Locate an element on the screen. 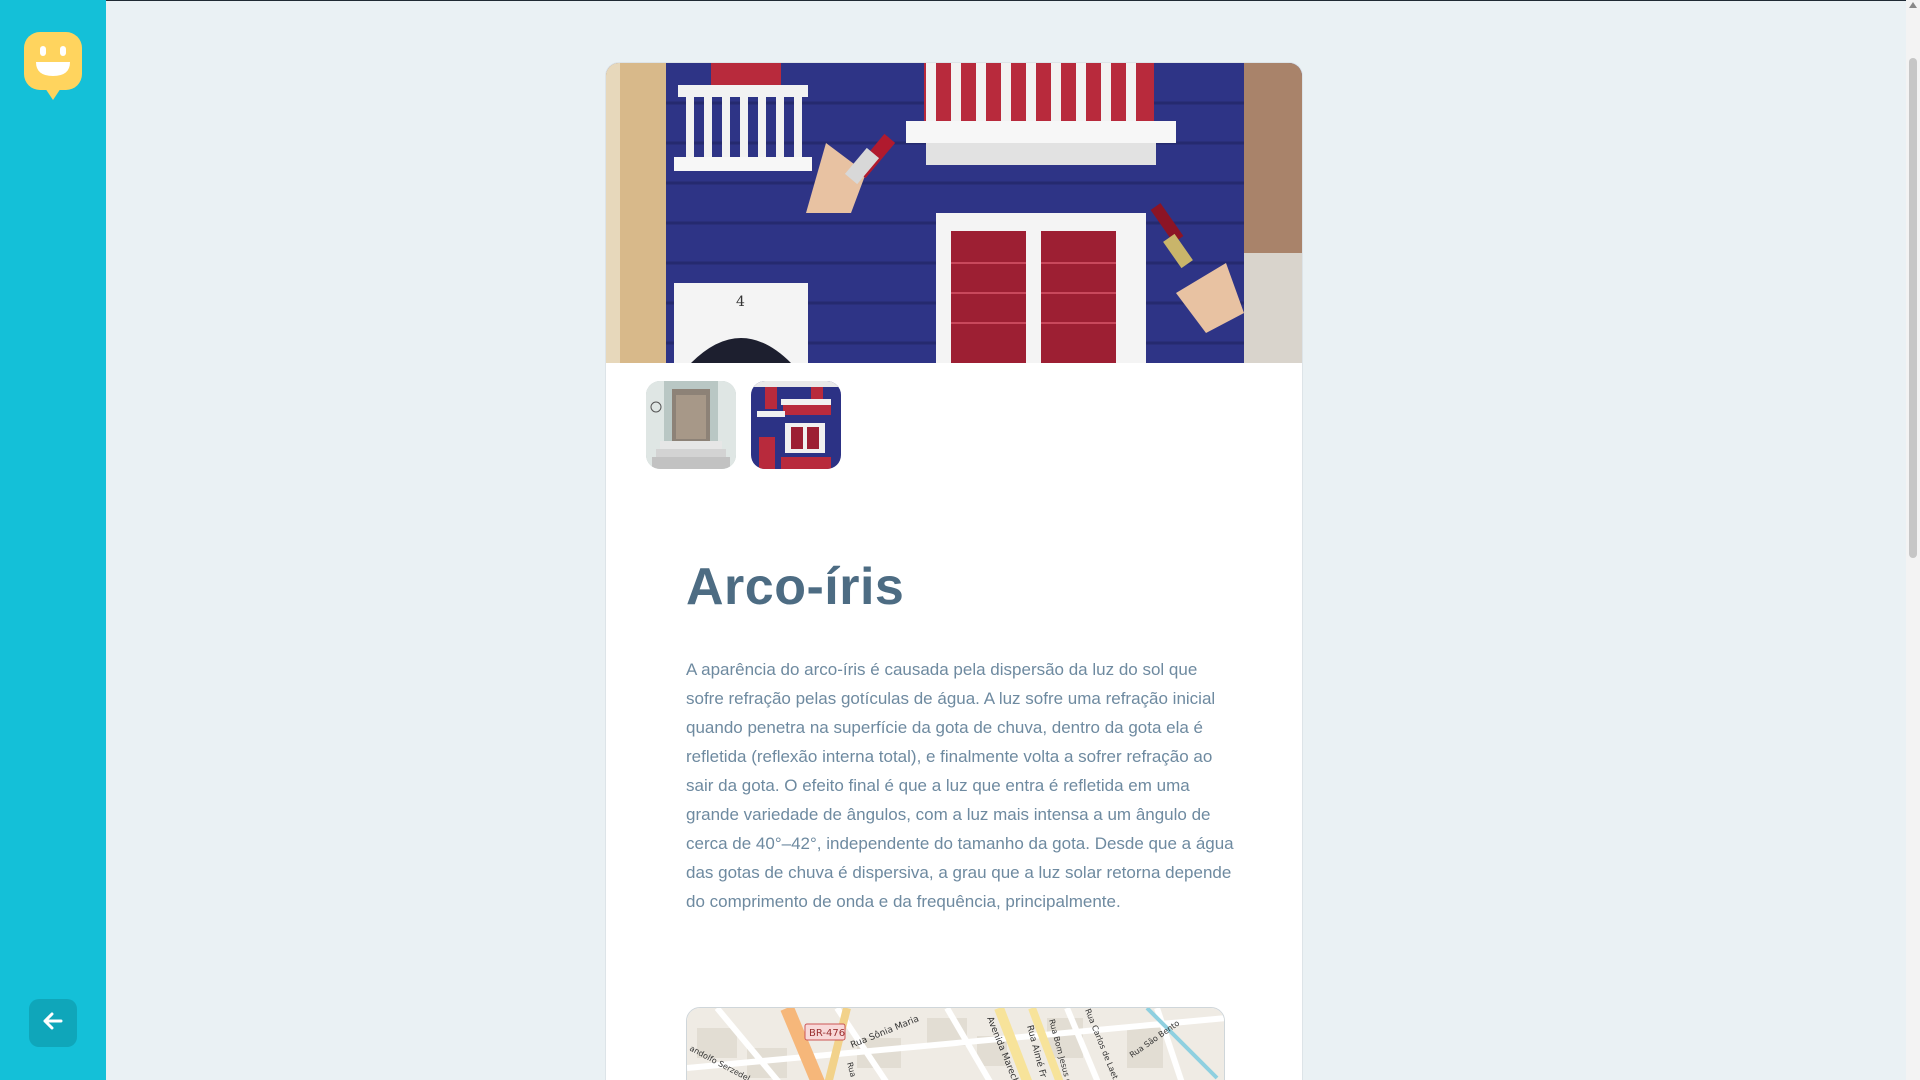  hero-image: 4 is located at coordinates (954, 213).